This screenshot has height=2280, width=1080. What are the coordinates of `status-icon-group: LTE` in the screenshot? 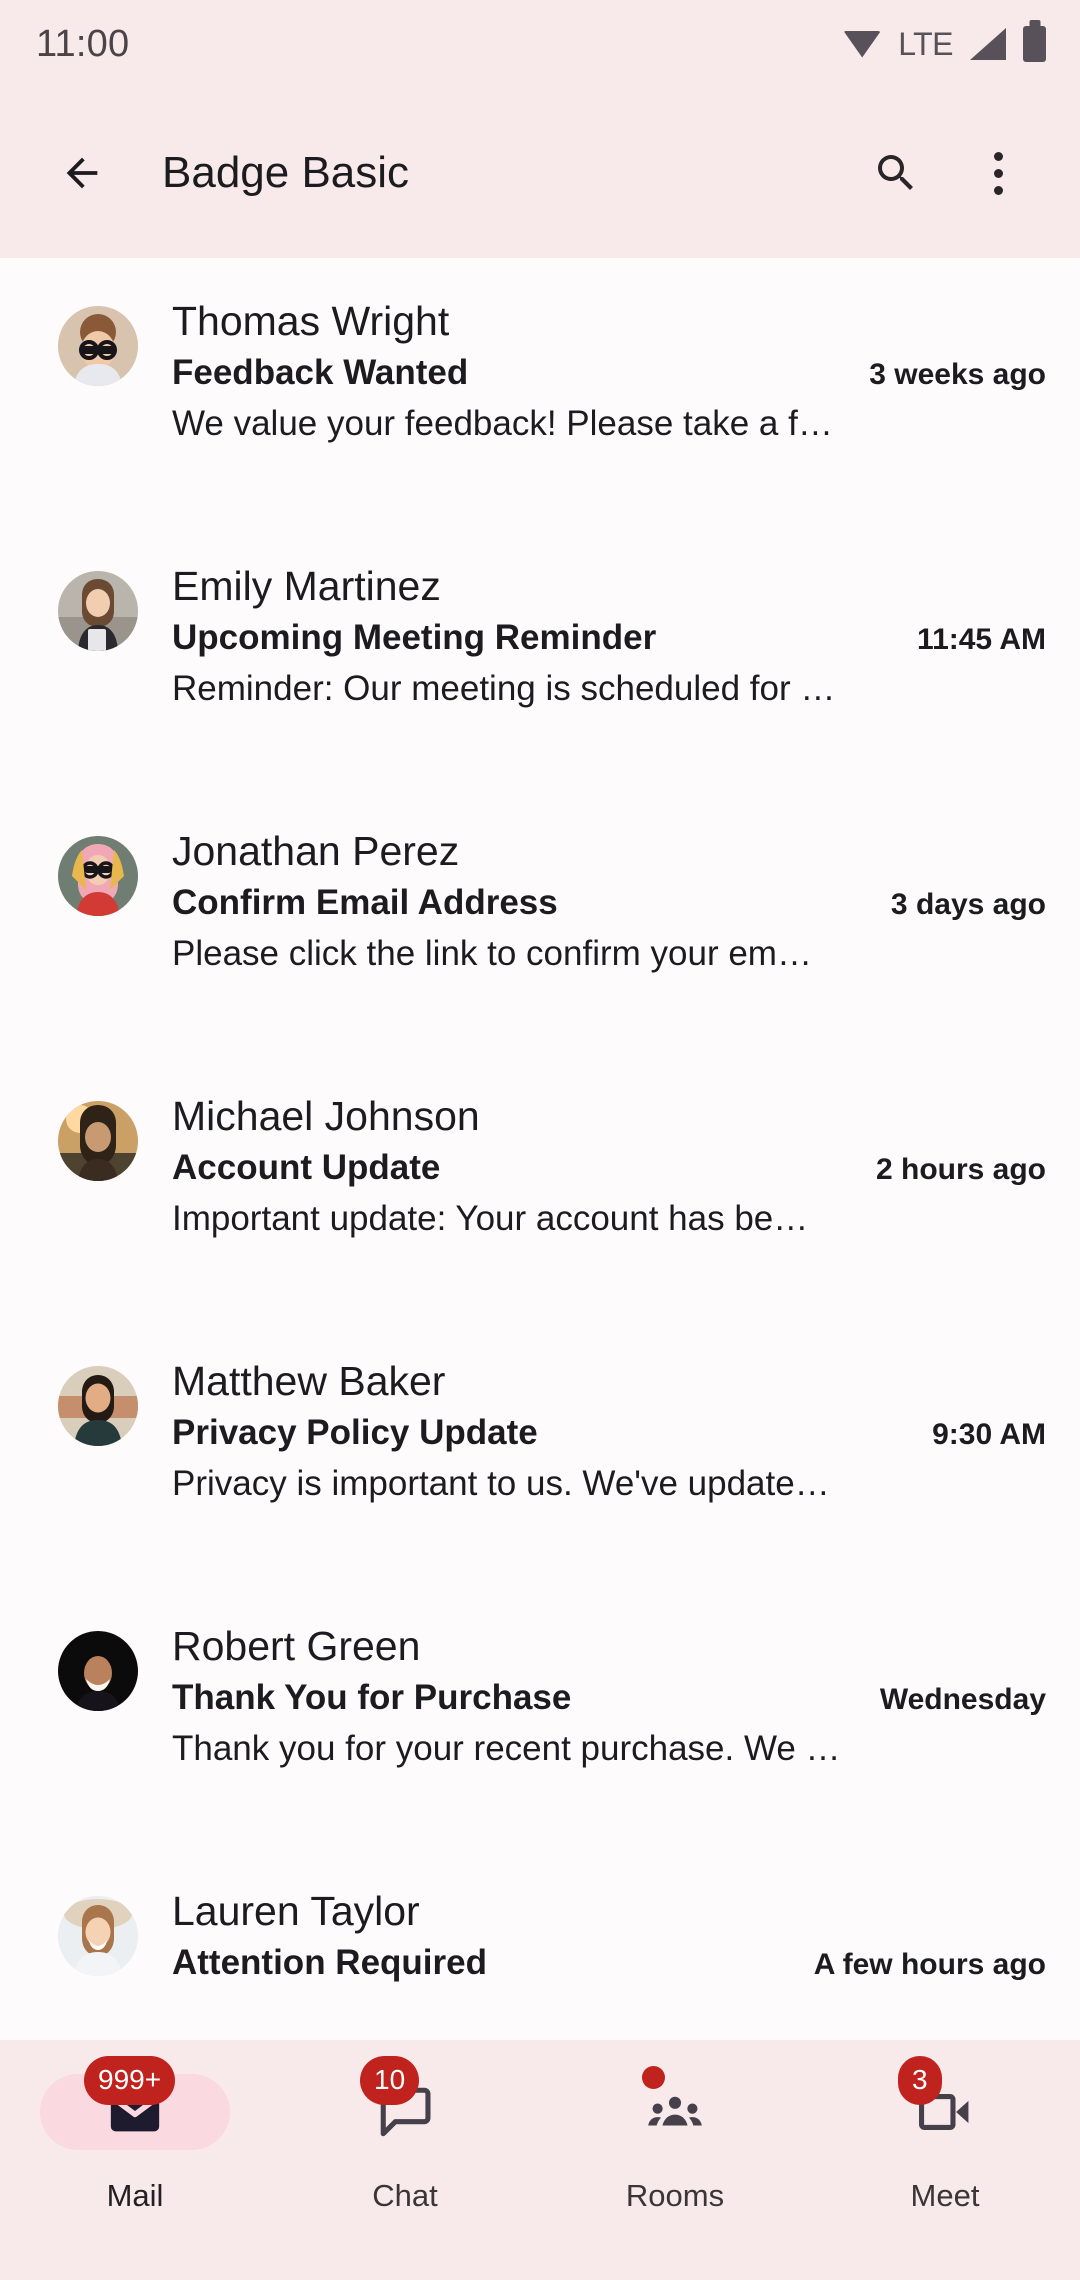 It's located at (944, 44).